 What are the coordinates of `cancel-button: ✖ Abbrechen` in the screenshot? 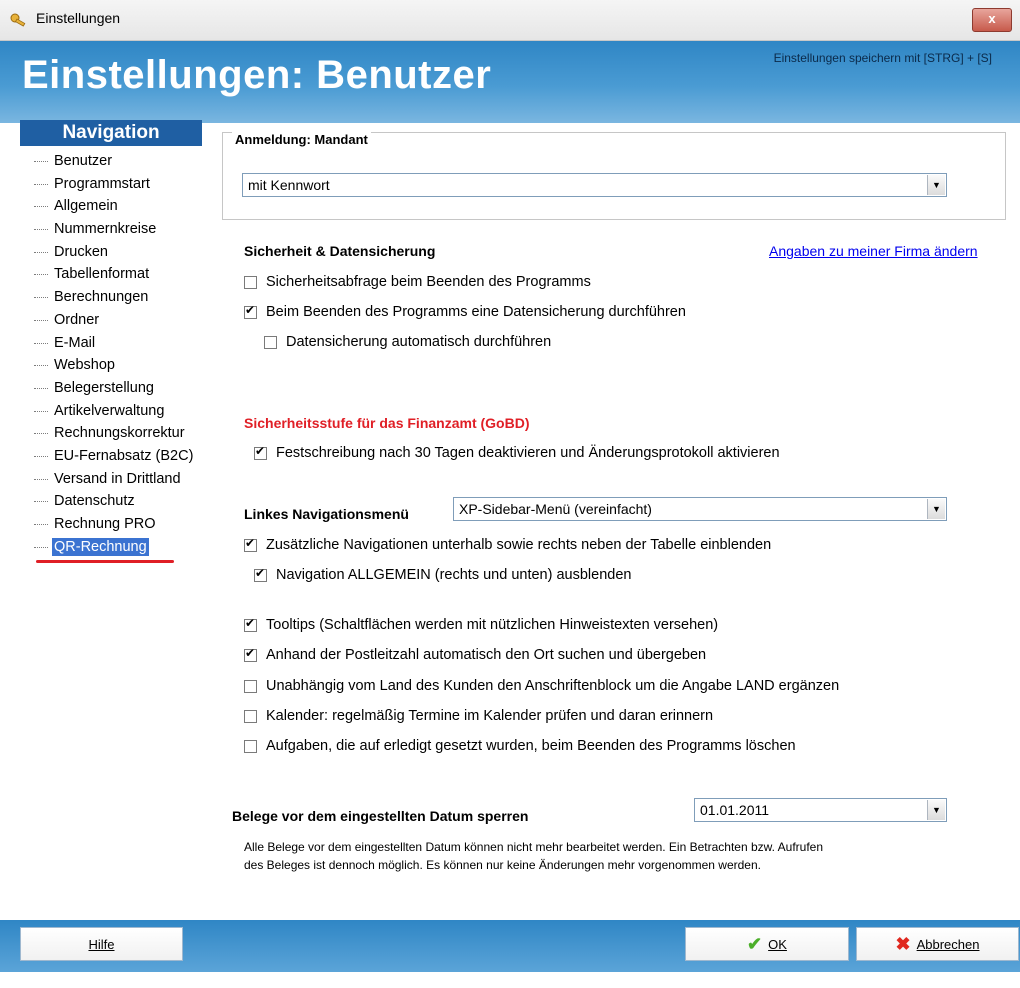 It's located at (937, 944).